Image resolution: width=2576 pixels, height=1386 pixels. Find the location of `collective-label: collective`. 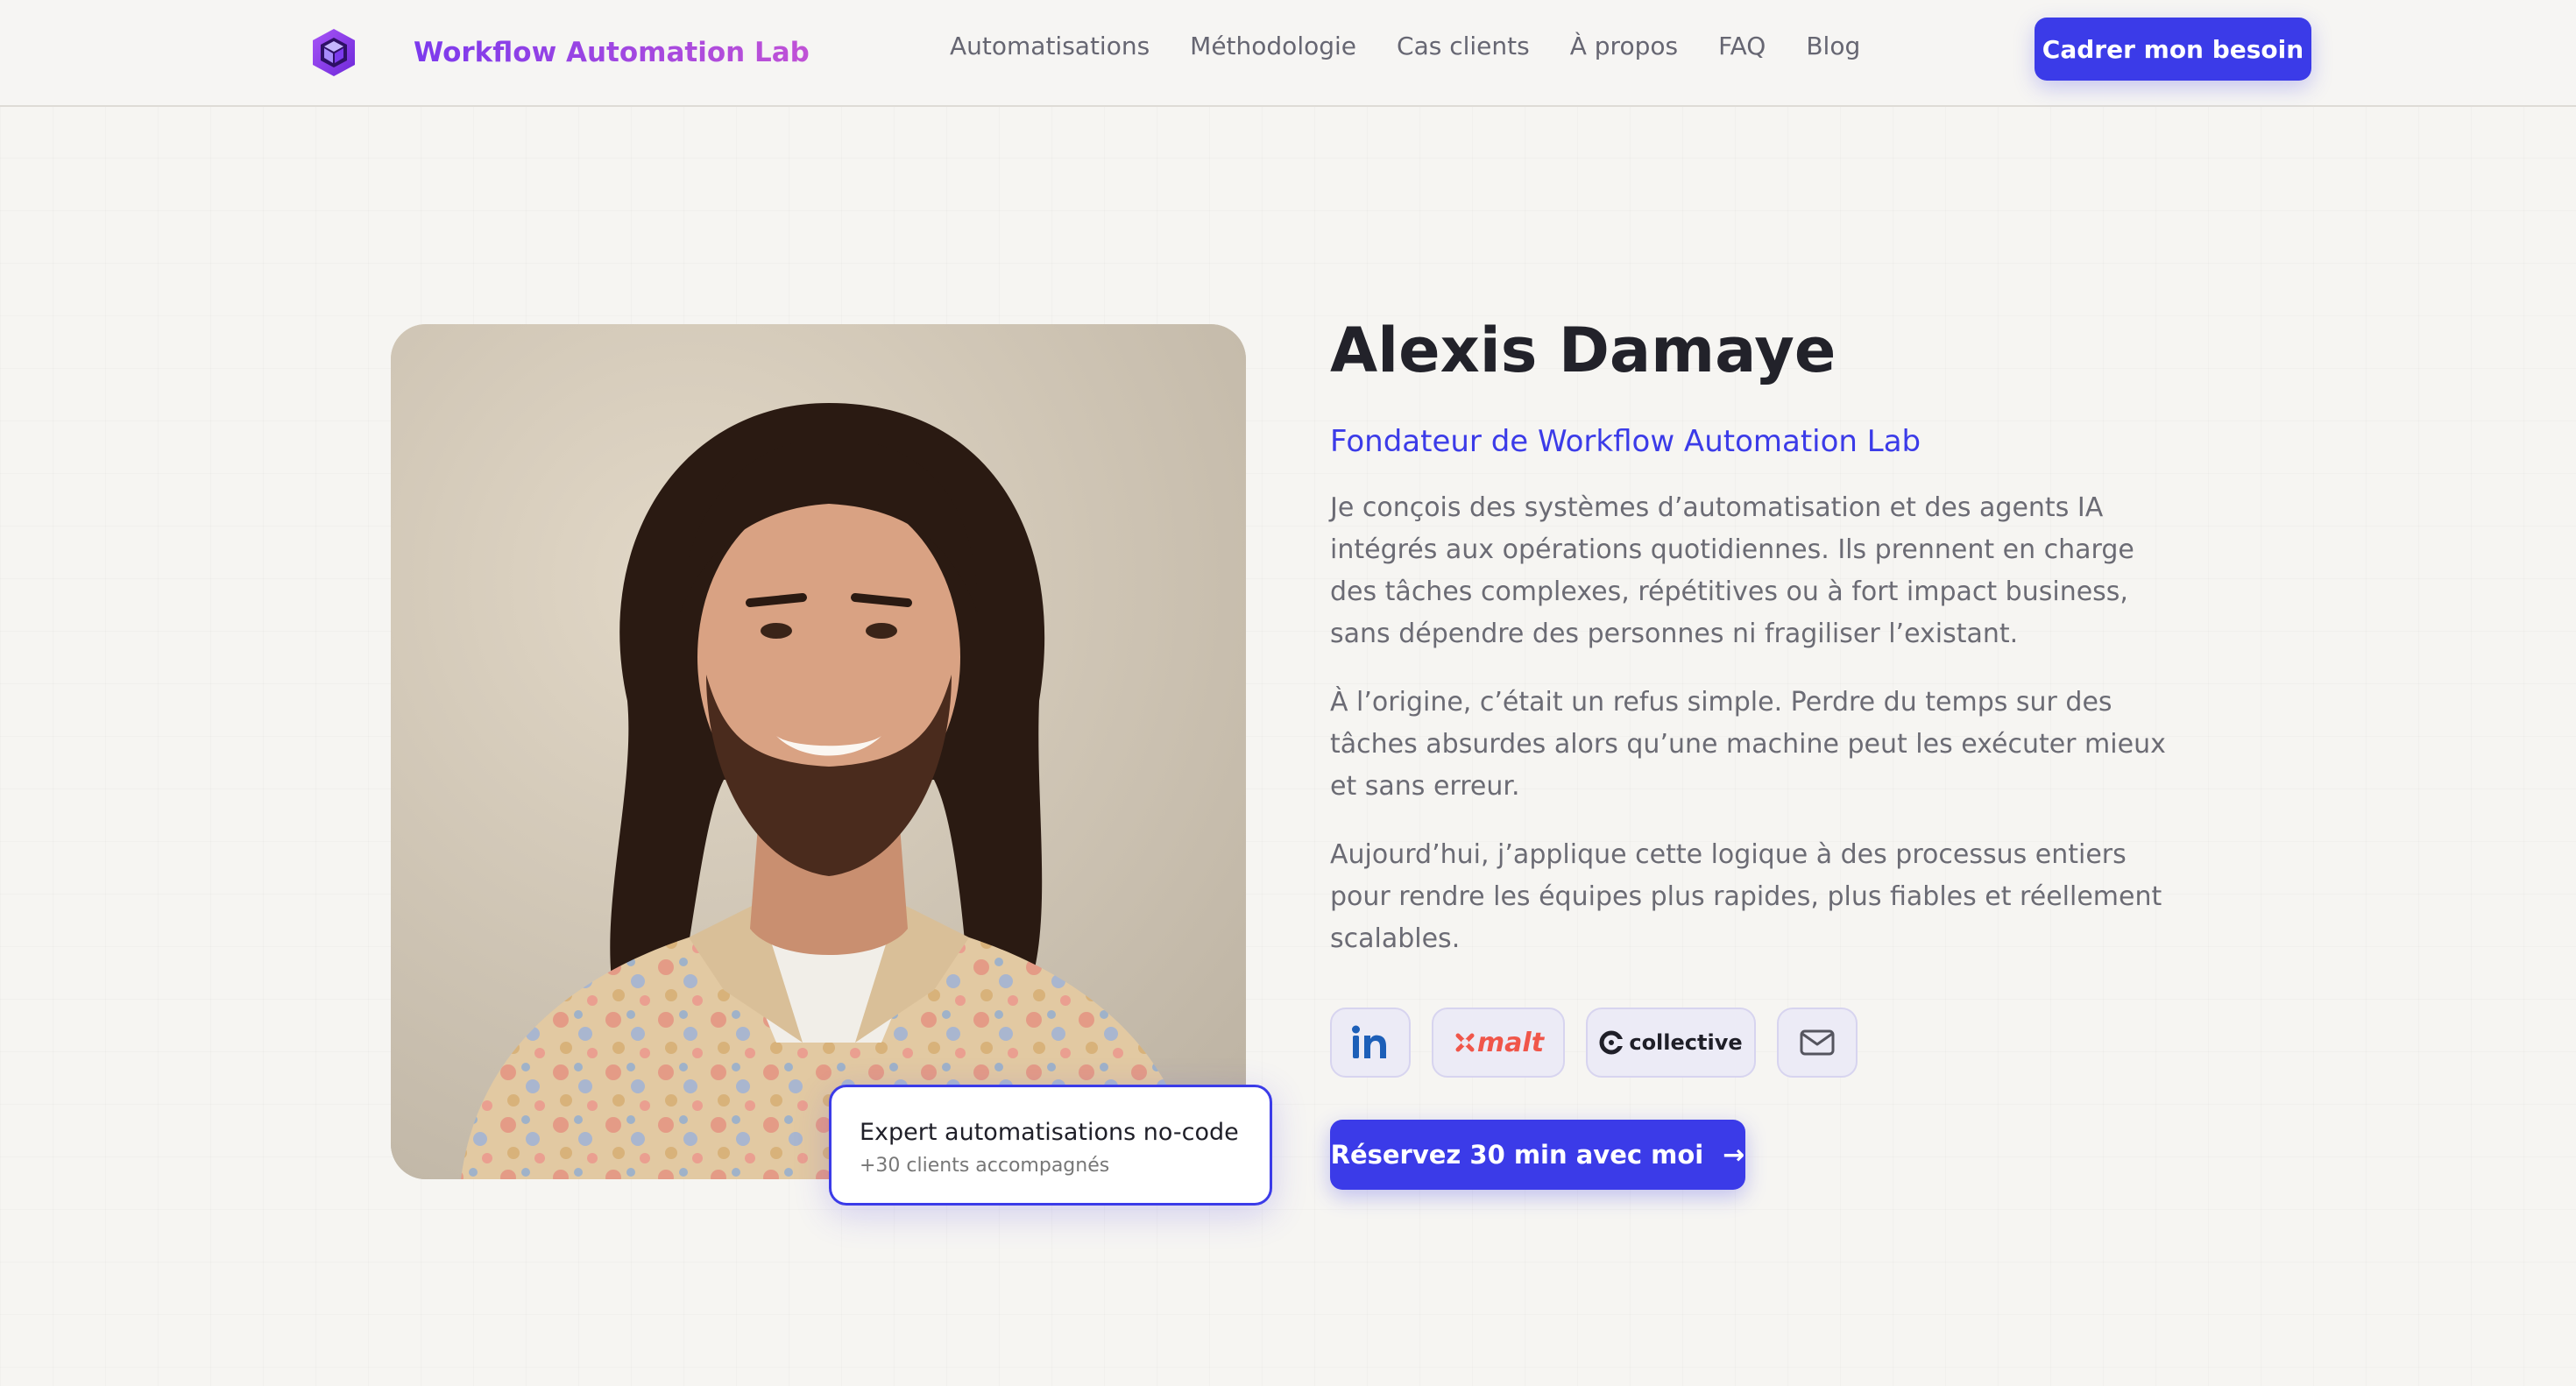

collective-label: collective is located at coordinates (1686, 1042).